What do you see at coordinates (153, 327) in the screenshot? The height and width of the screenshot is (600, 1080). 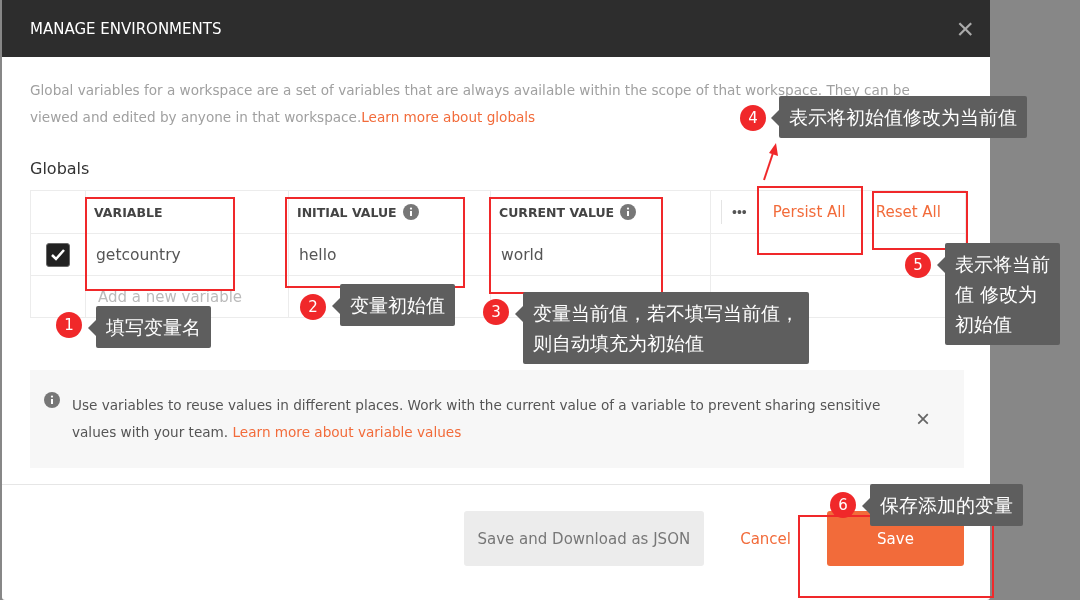 I see `annotation-tooltip: 填写变量名` at bounding box center [153, 327].